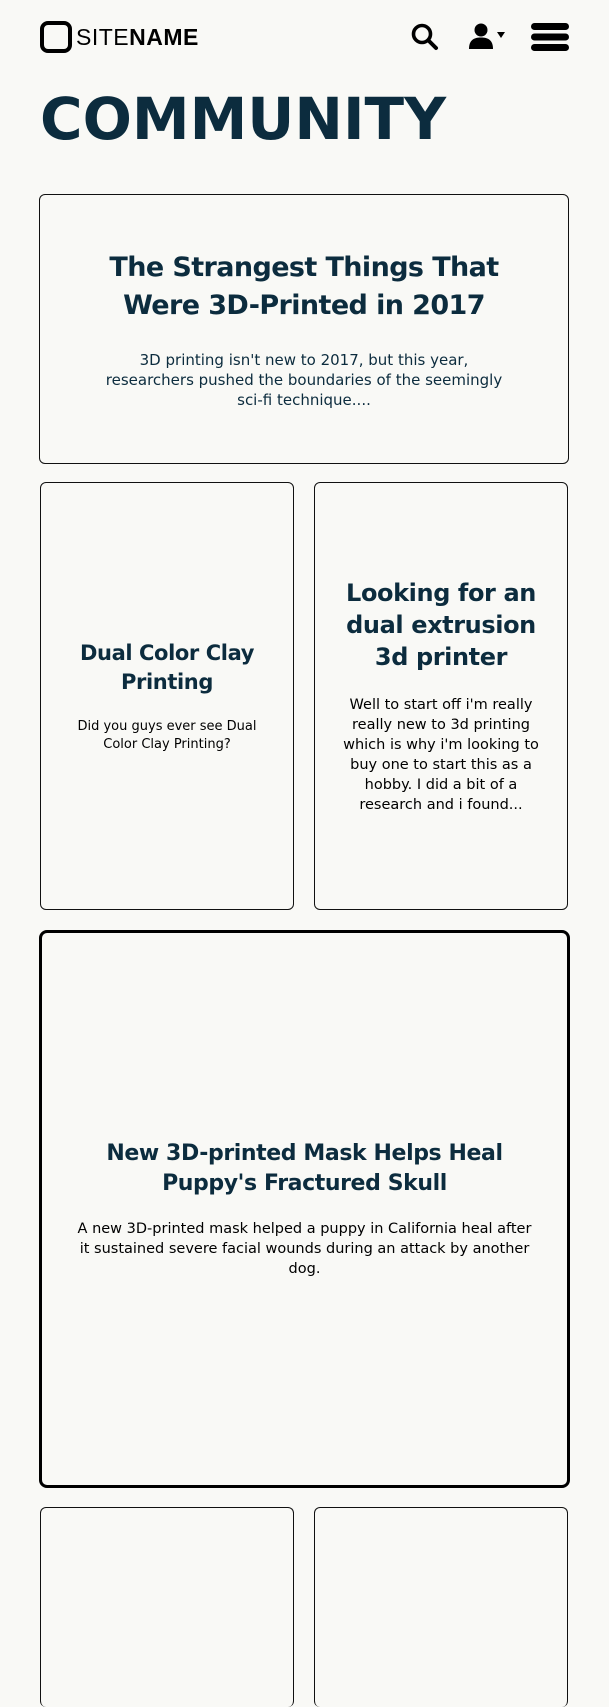 The image size is (609, 1707). I want to click on post-title: Dual Color Clay Printing, so click(167, 668).